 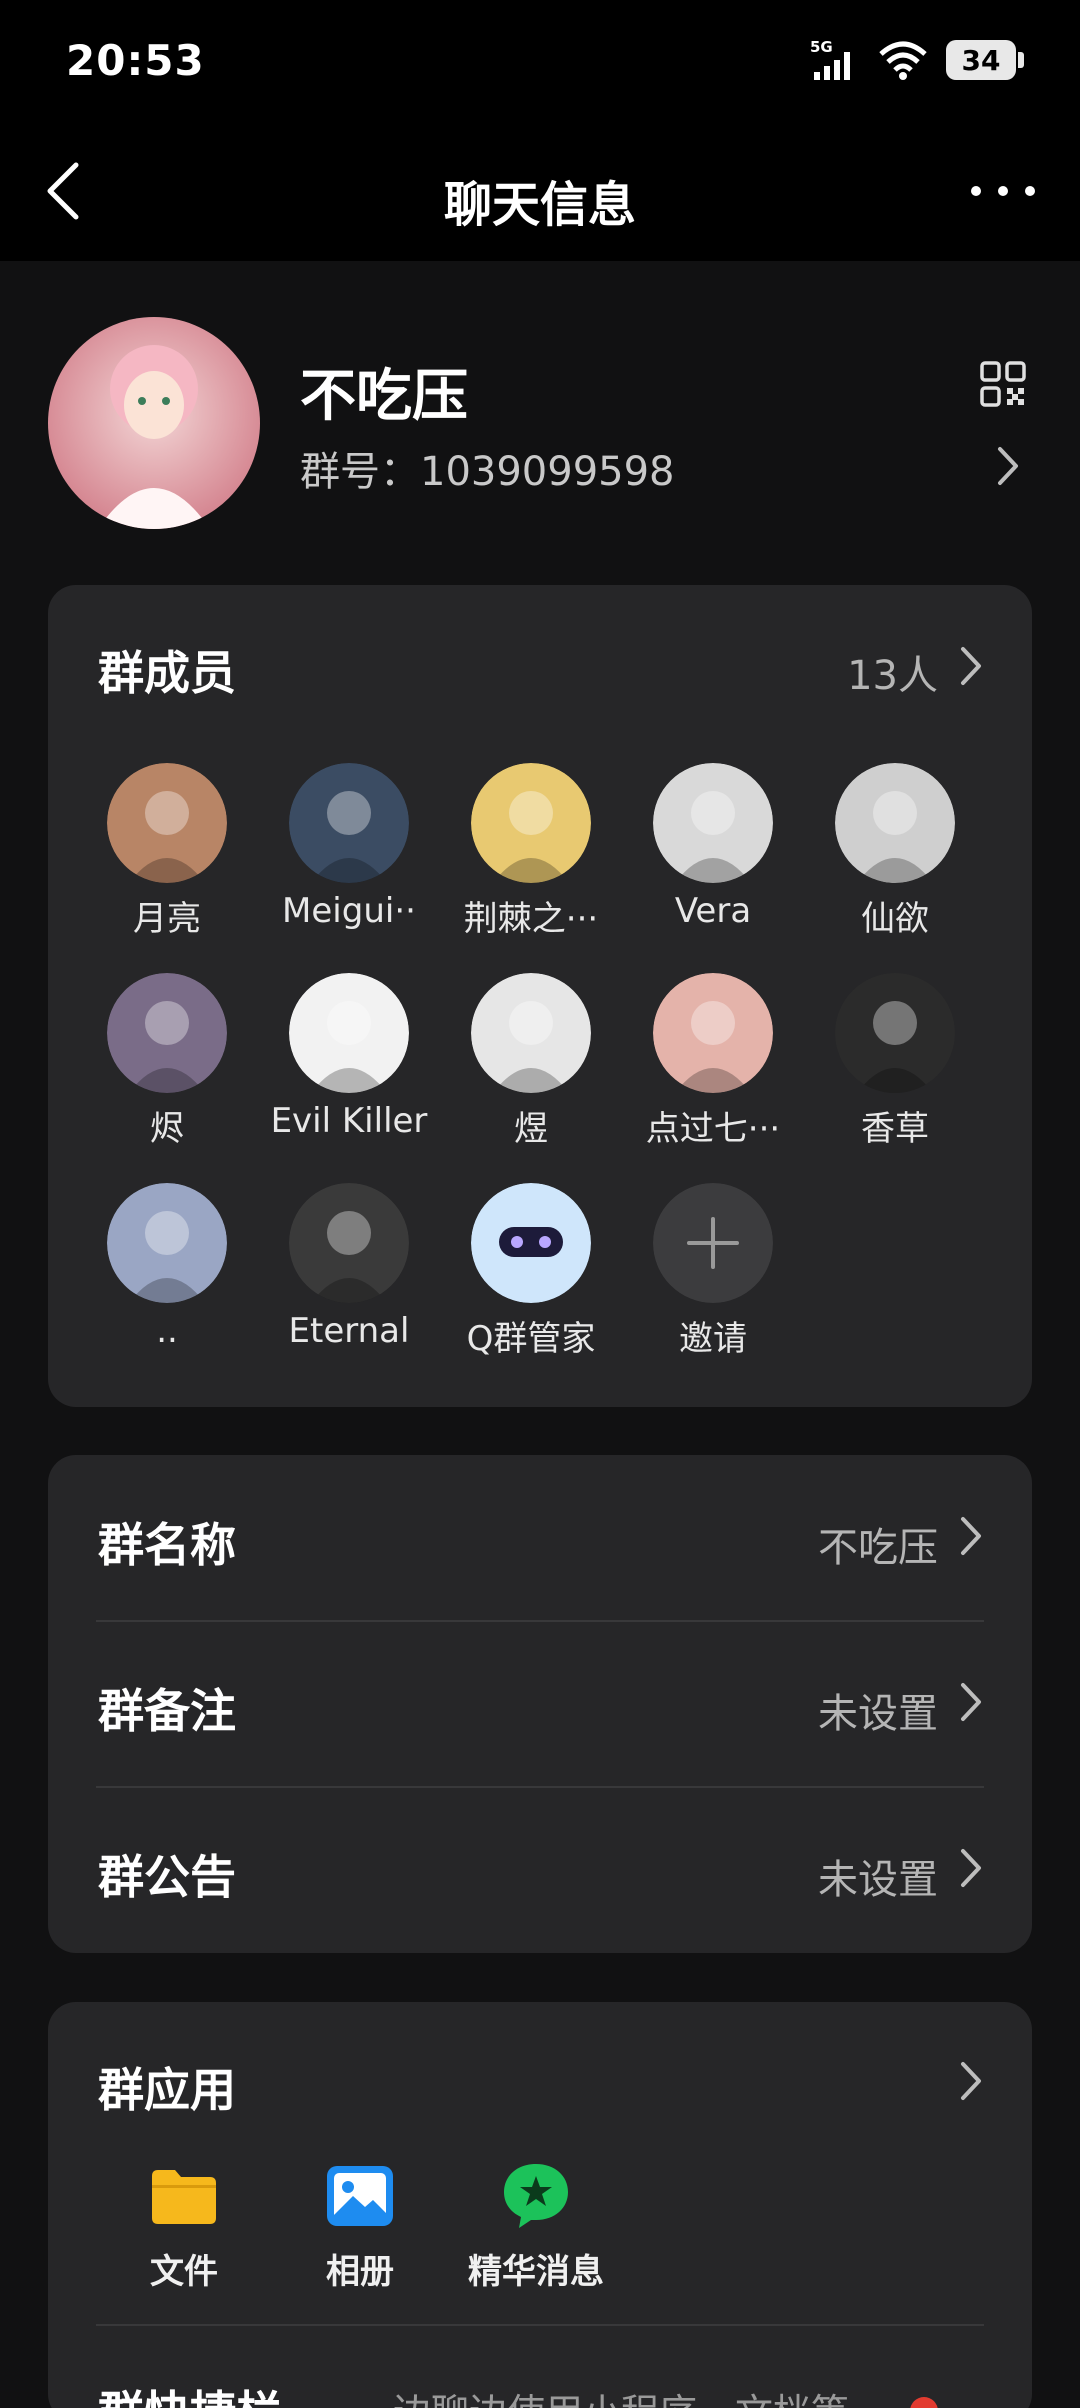 What do you see at coordinates (531, 1129) in the screenshot?
I see `member-name: 煜` at bounding box center [531, 1129].